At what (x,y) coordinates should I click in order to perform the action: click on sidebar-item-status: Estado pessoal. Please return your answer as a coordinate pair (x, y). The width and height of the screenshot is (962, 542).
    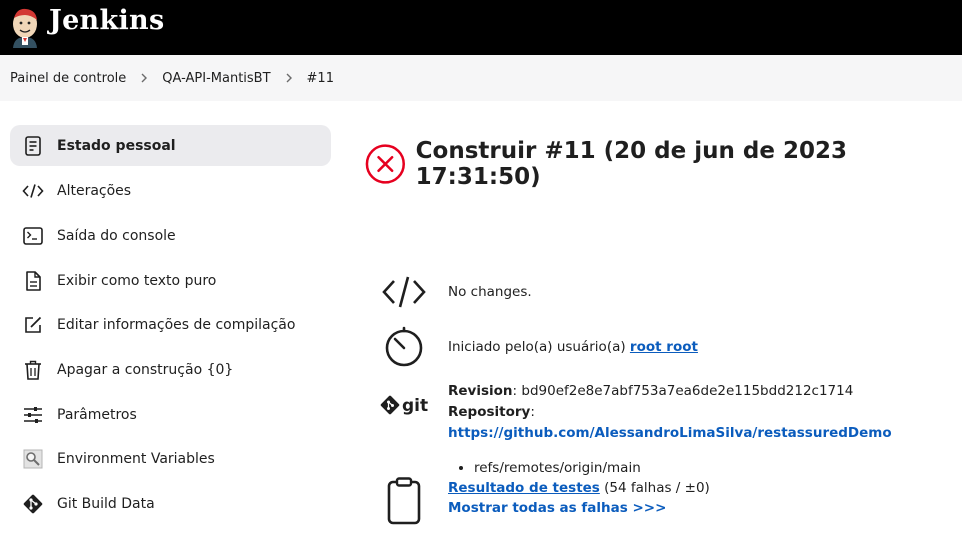
    Looking at the image, I should click on (170, 145).